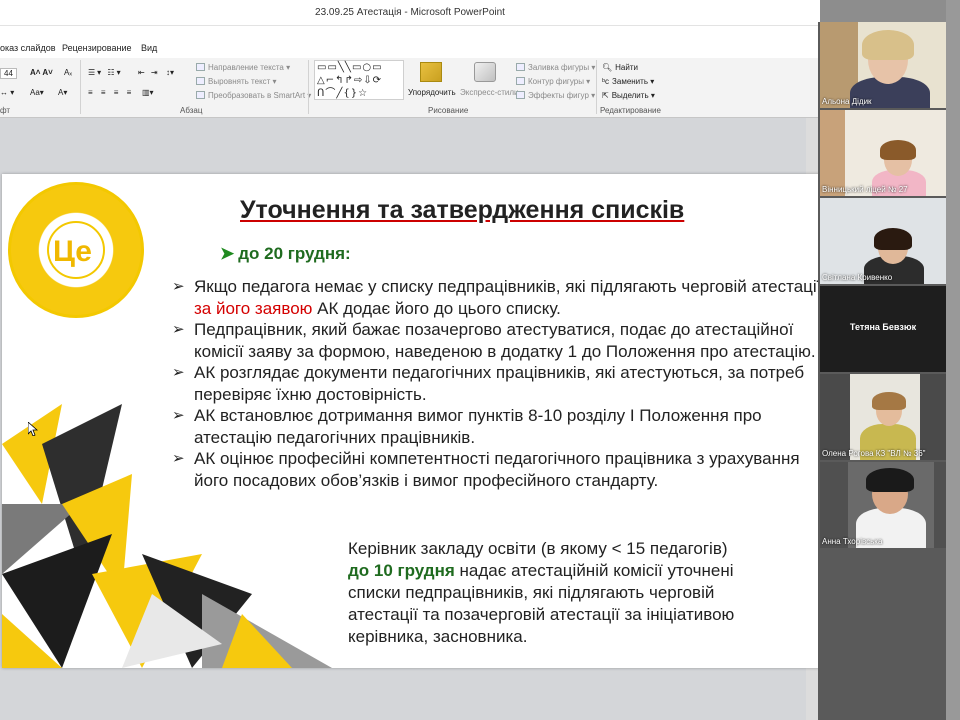 The image size is (960, 720). I want to click on participant-tile: Олена Рогова КЗ "ВЛ № 36", so click(883, 417).